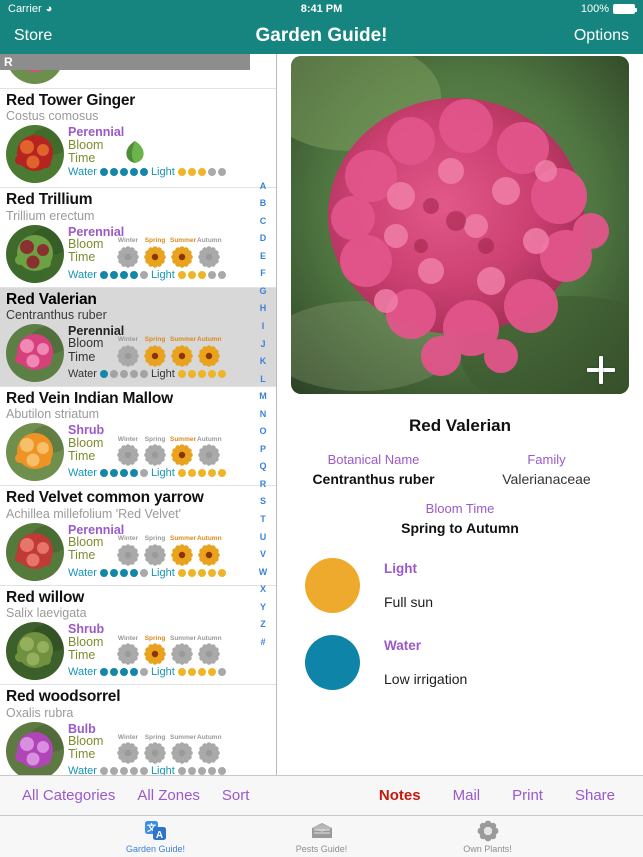 Image resolution: width=643 pixels, height=857 pixels. What do you see at coordinates (263, 520) in the screenshot?
I see `index-letter-t: T` at bounding box center [263, 520].